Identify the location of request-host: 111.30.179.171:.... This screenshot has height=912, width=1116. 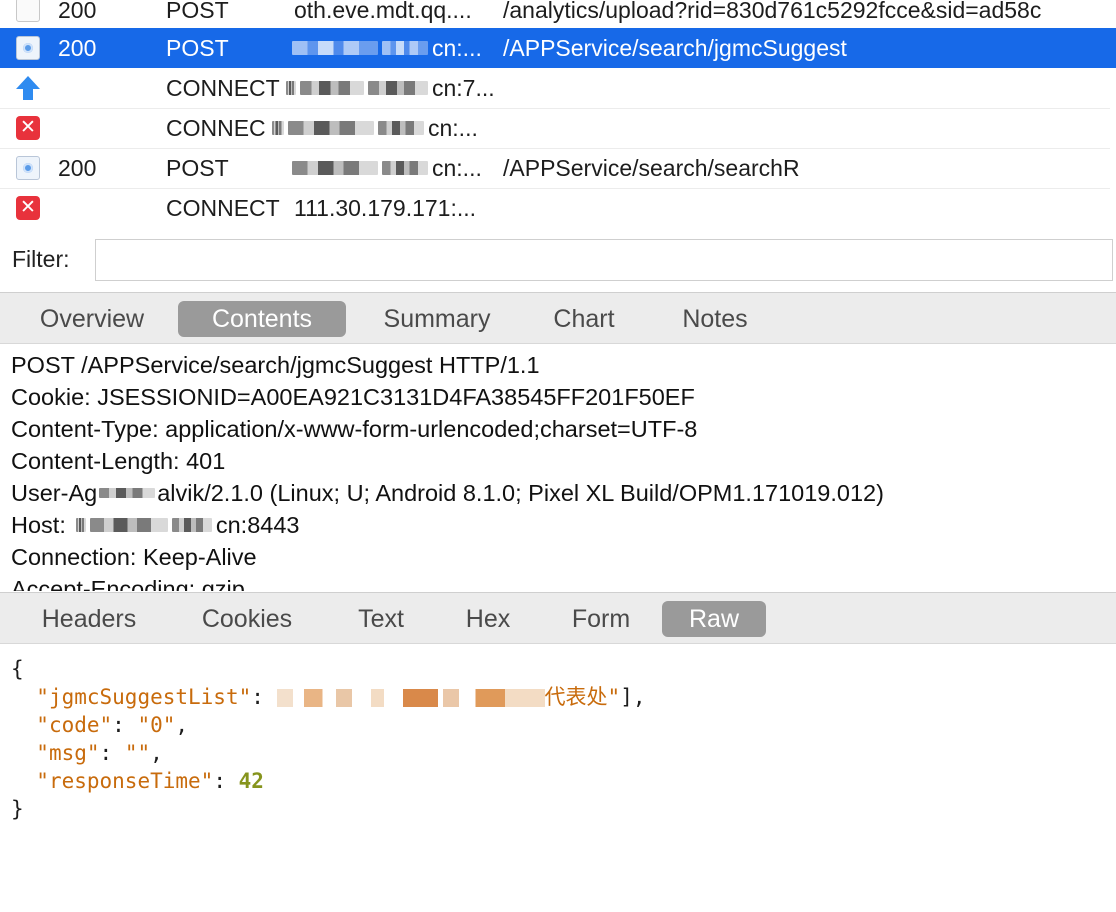
(385, 208).